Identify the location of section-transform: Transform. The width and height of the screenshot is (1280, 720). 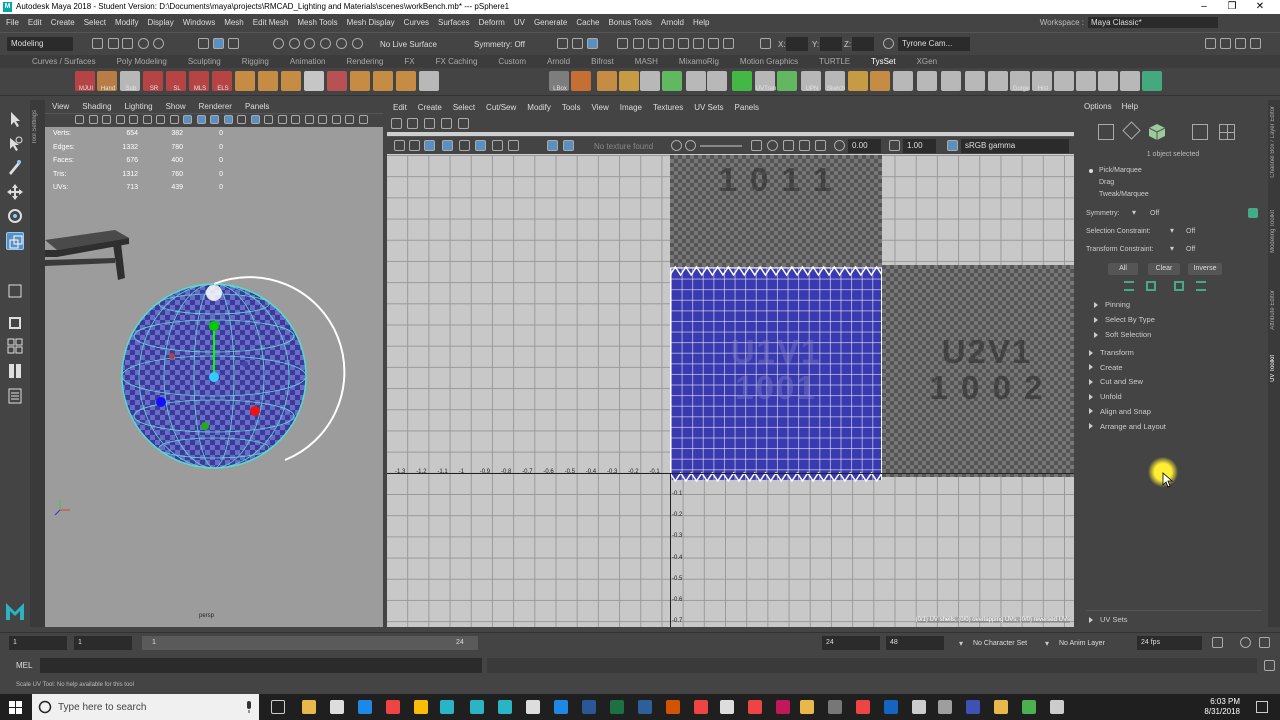
(1111, 352).